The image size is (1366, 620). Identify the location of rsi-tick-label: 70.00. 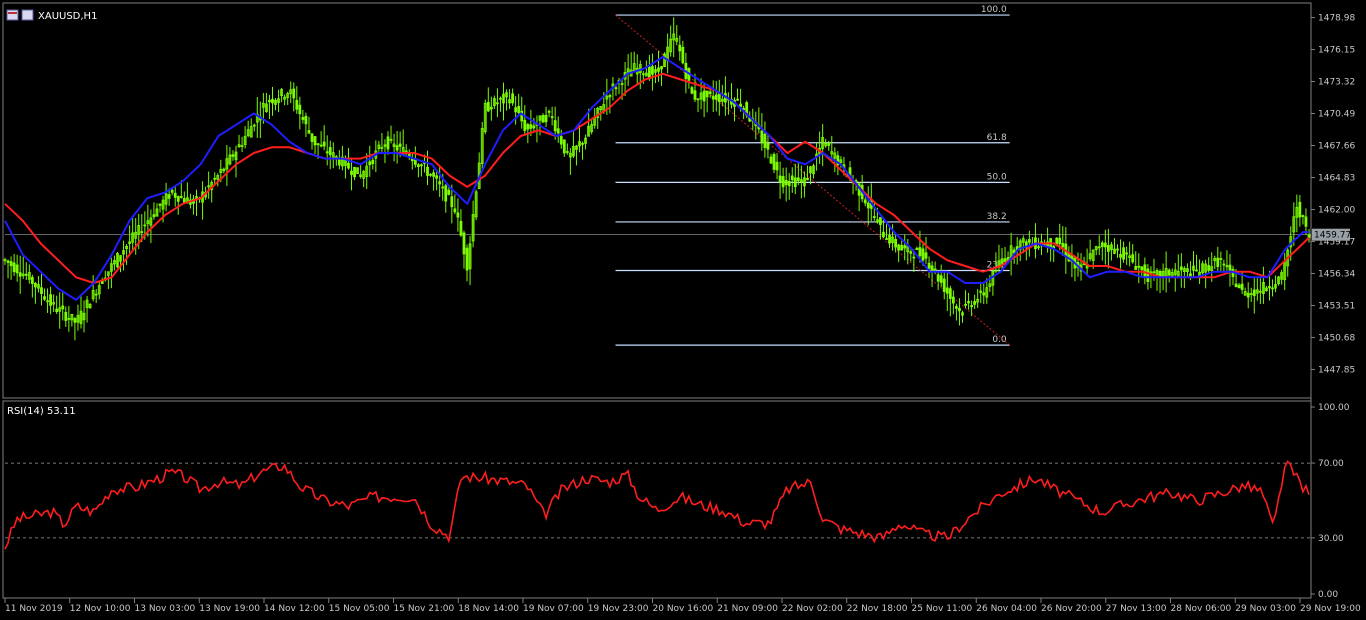
(1331, 464).